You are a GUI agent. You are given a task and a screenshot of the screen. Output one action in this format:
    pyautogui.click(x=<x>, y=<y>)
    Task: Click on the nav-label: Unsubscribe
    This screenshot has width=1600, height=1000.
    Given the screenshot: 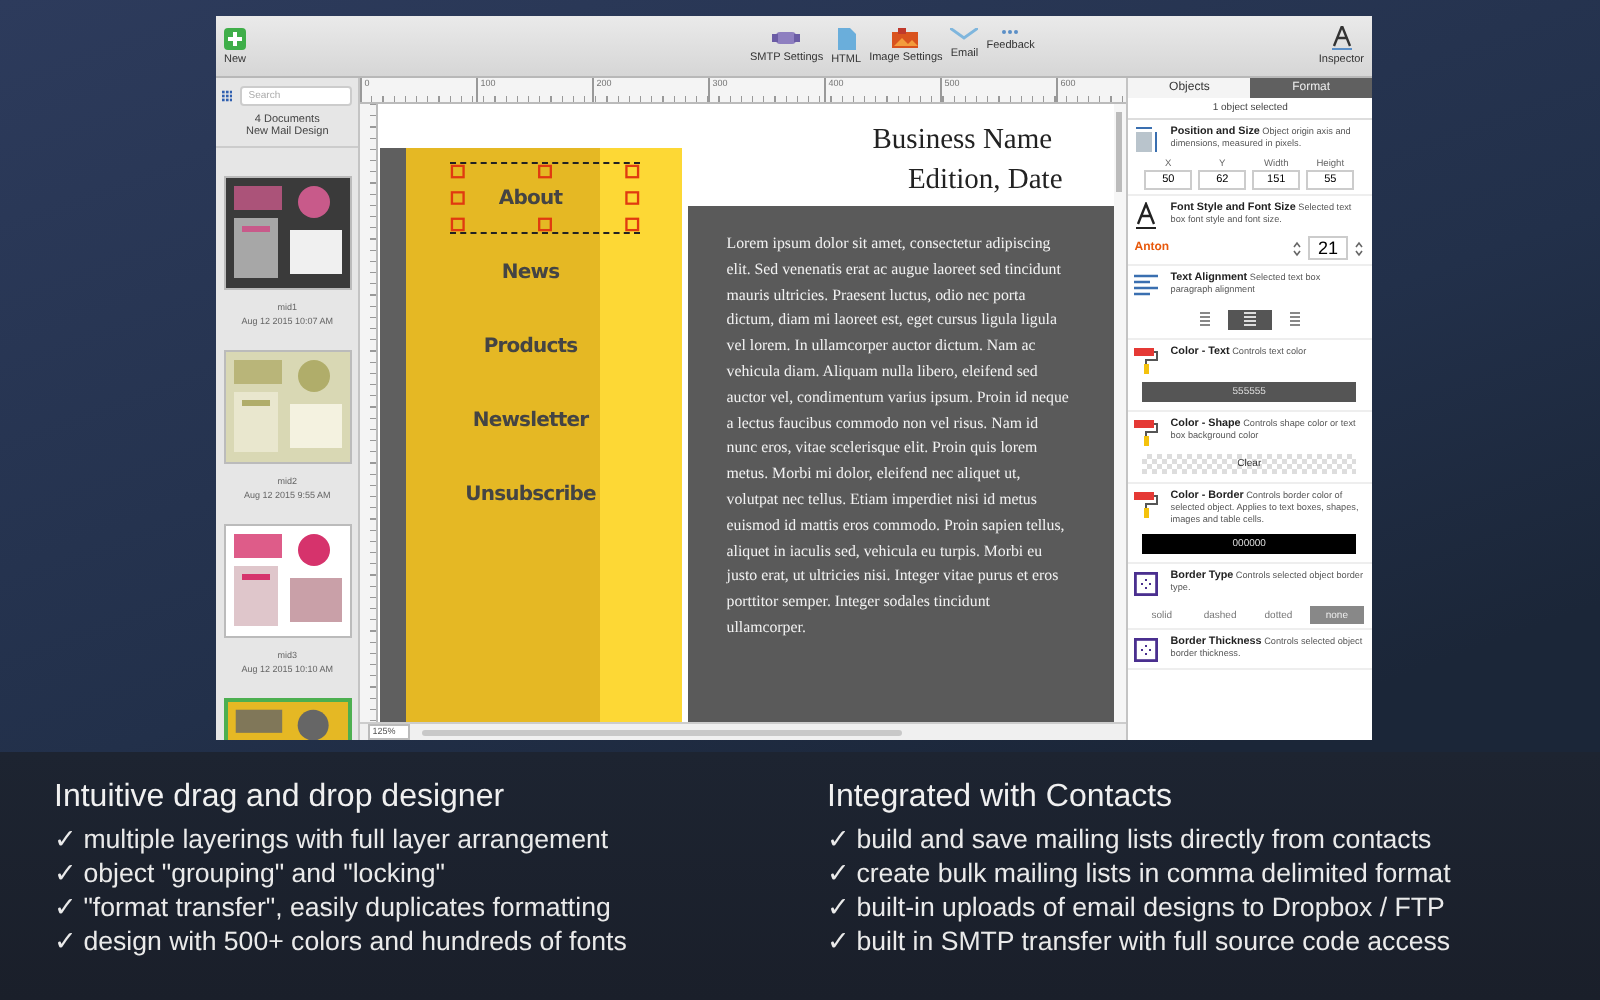 What is the action you would take?
    pyautogui.click(x=530, y=496)
    